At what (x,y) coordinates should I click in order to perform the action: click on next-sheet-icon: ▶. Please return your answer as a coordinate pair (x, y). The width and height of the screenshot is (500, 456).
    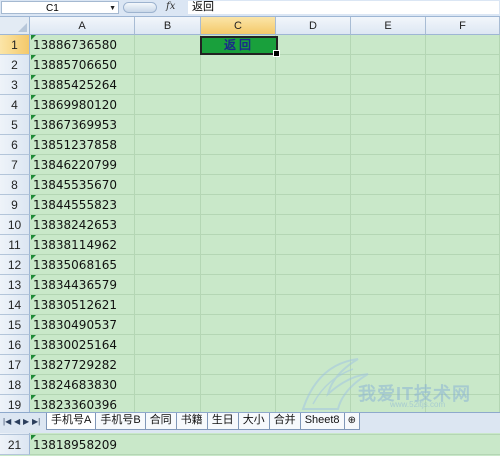
    Looking at the image, I should click on (26, 421).